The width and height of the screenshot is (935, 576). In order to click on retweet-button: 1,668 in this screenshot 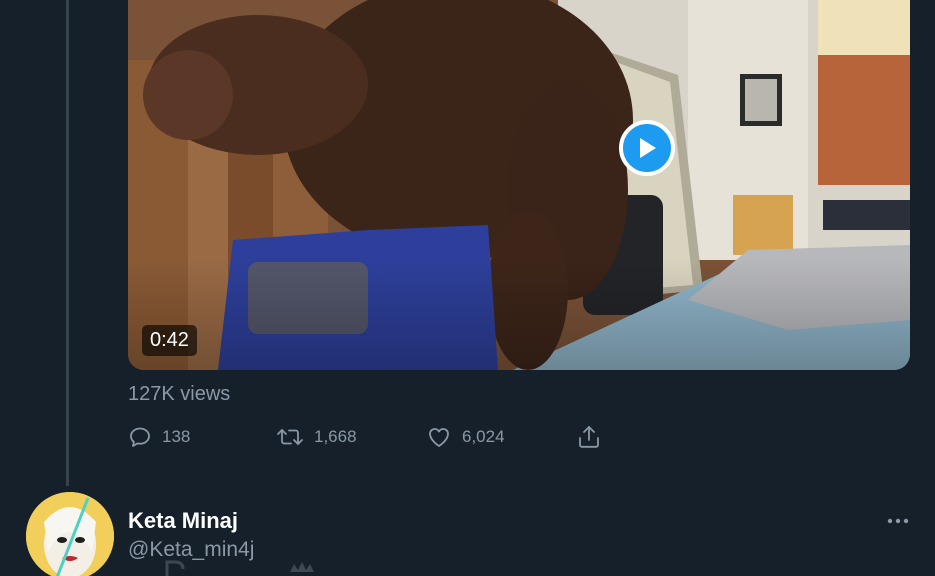, I will do `click(316, 437)`.